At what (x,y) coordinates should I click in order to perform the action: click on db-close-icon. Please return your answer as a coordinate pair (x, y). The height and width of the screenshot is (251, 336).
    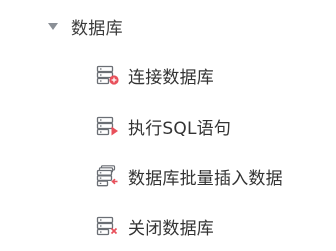
    Looking at the image, I should click on (108, 226).